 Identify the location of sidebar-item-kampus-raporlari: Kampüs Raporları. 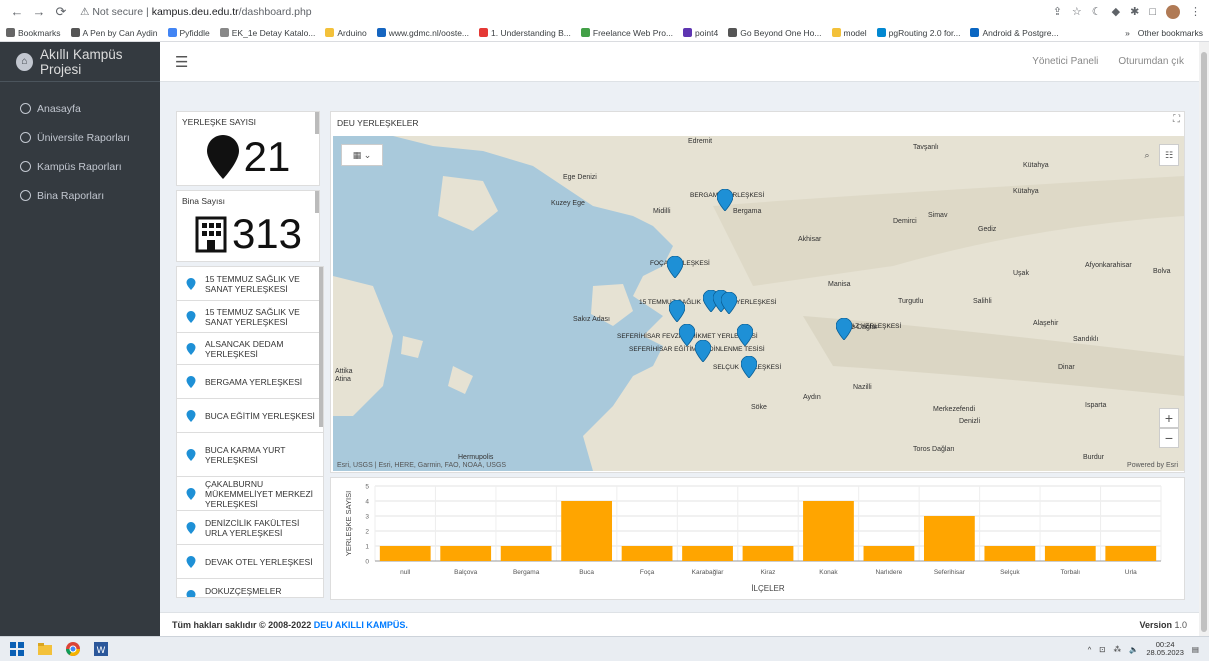
(80, 166).